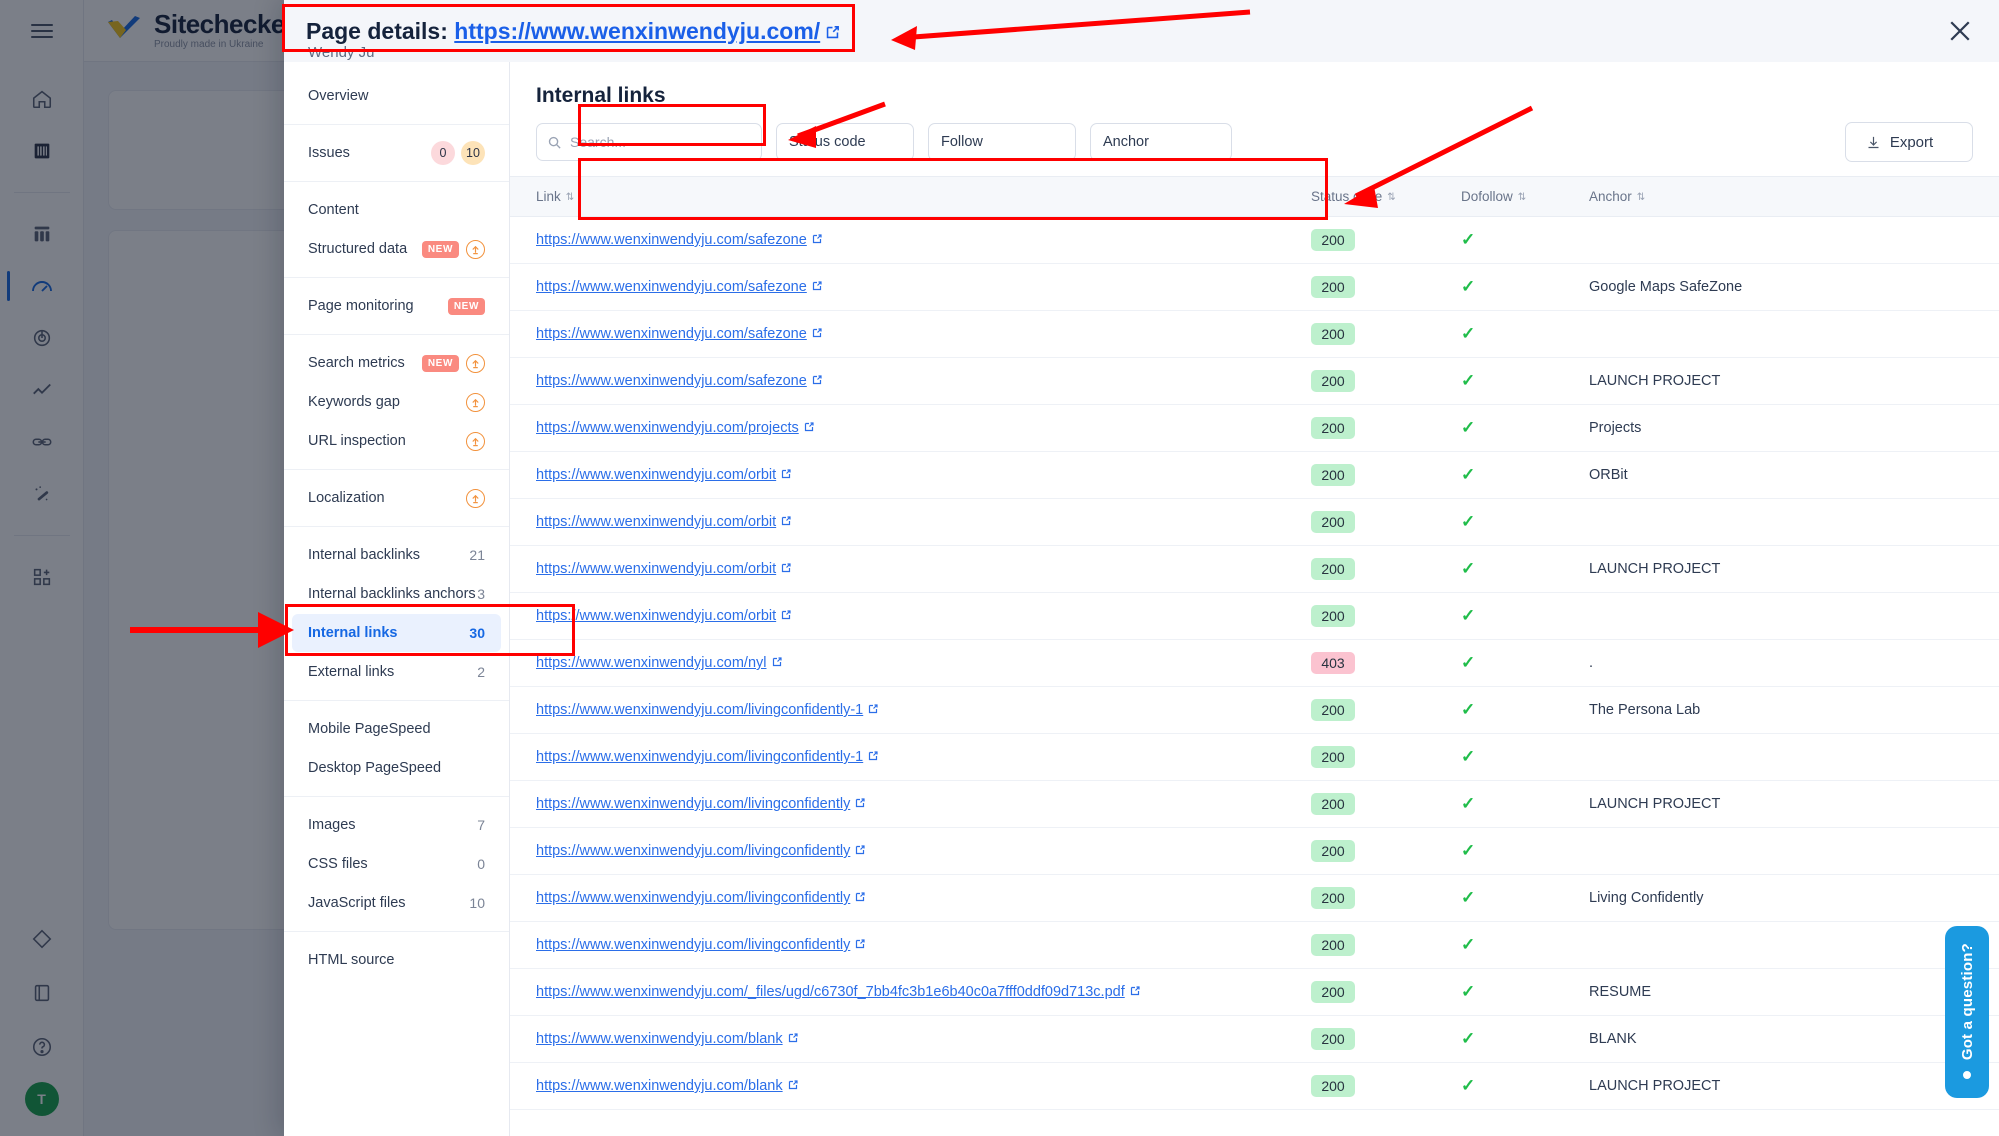 This screenshot has height=1136, width=1999. What do you see at coordinates (396, 96) in the screenshot?
I see `sidebar-item-overview: Overview` at bounding box center [396, 96].